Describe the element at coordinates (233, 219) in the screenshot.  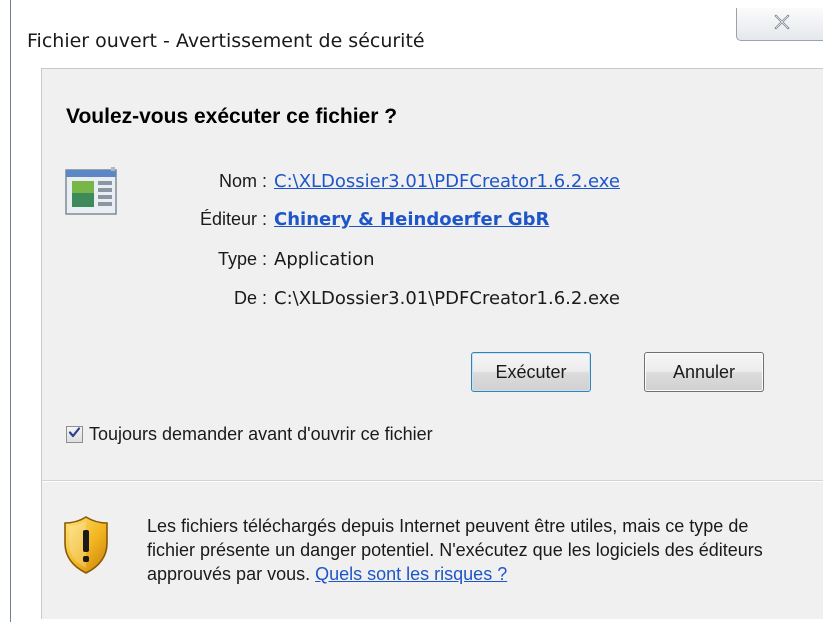
I see `publisher-label: Éditeur :` at that location.